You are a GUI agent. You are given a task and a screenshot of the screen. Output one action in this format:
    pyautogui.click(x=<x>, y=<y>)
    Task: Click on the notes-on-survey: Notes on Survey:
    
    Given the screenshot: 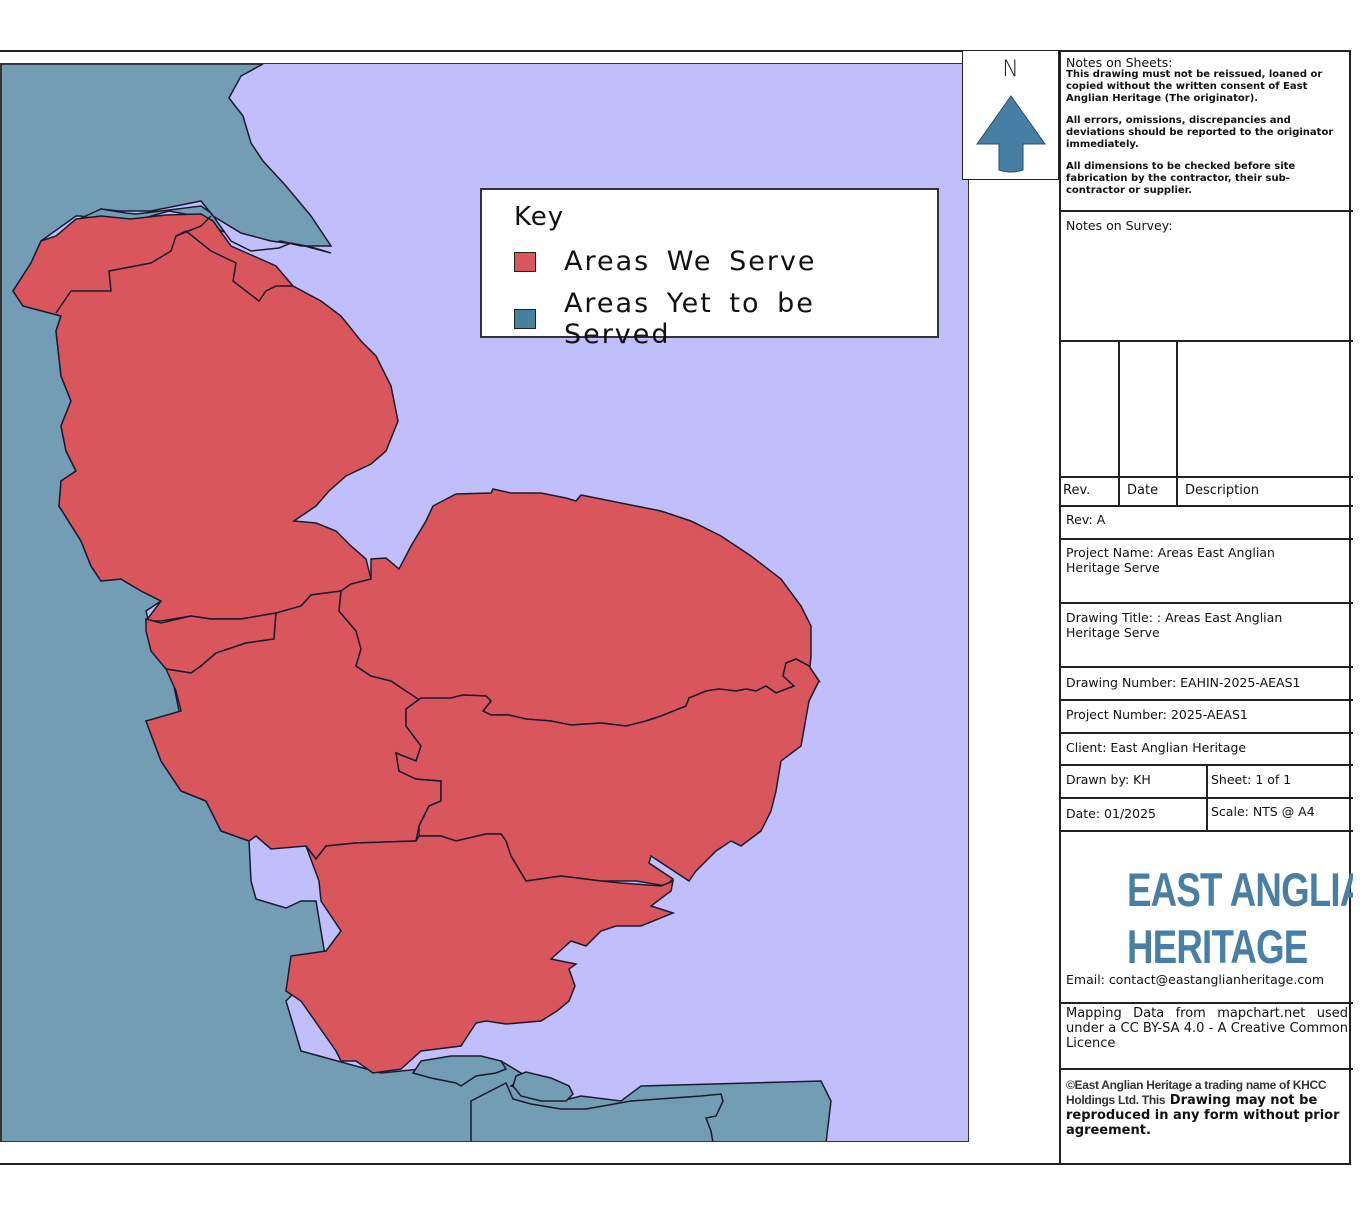 What is the action you would take?
    pyautogui.click(x=1207, y=277)
    